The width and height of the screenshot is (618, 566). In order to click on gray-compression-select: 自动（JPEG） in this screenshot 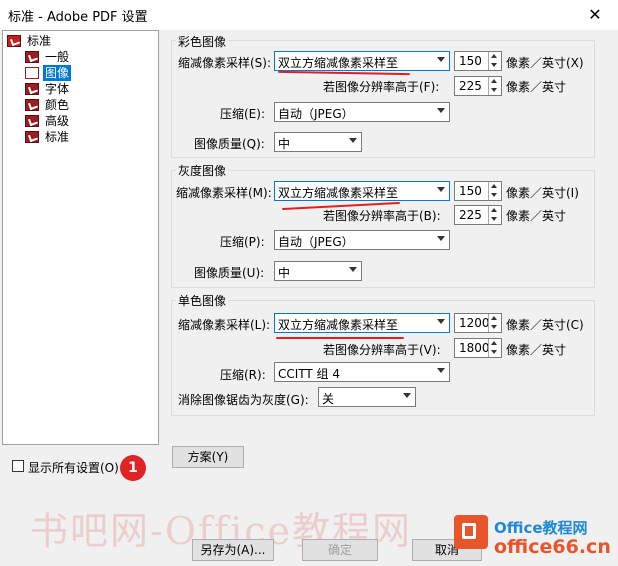, I will do `click(362, 240)`.